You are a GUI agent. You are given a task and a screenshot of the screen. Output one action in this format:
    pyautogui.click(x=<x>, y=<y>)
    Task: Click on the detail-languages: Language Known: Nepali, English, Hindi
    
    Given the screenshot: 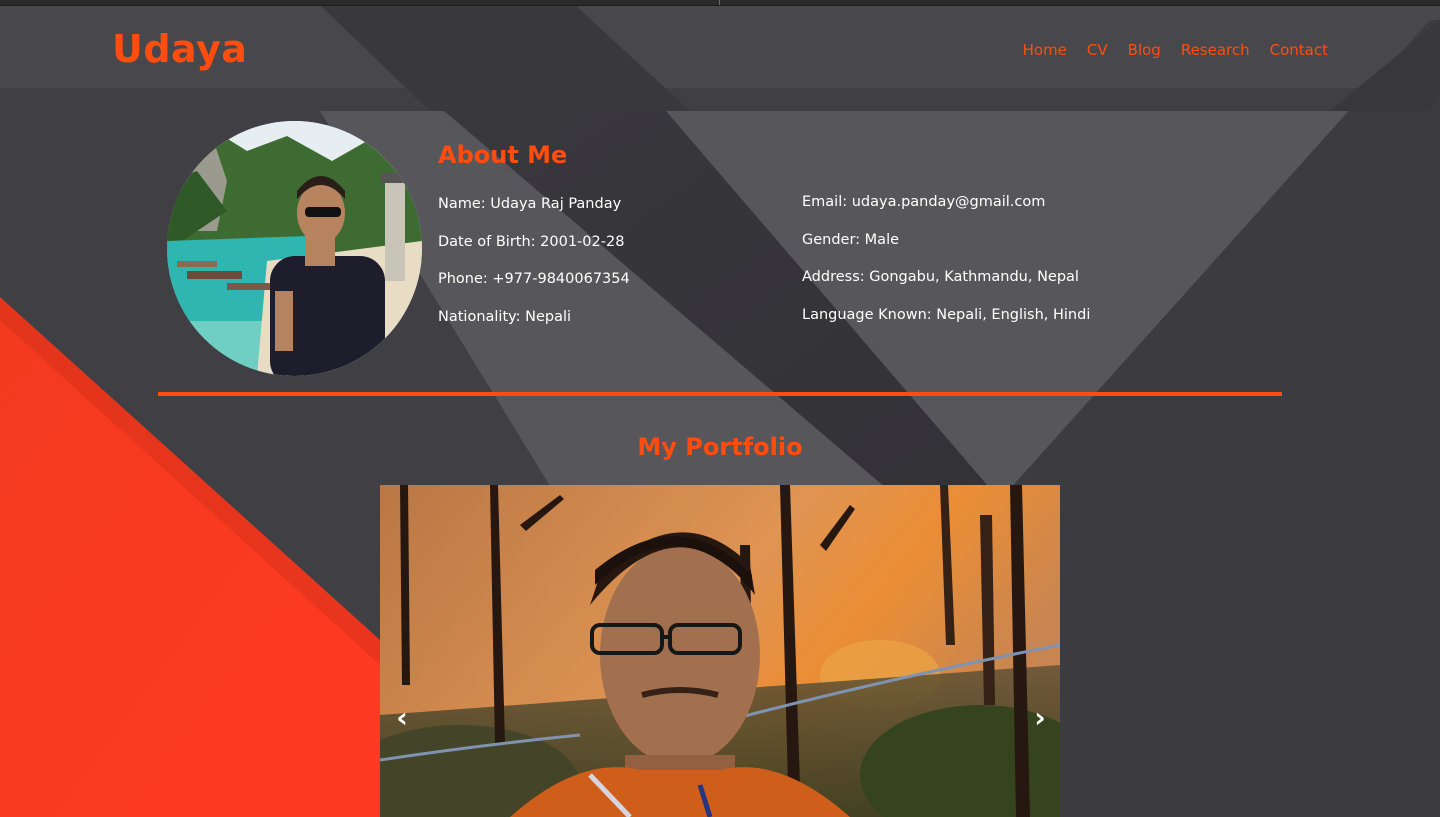 What is the action you would take?
    pyautogui.click(x=946, y=314)
    